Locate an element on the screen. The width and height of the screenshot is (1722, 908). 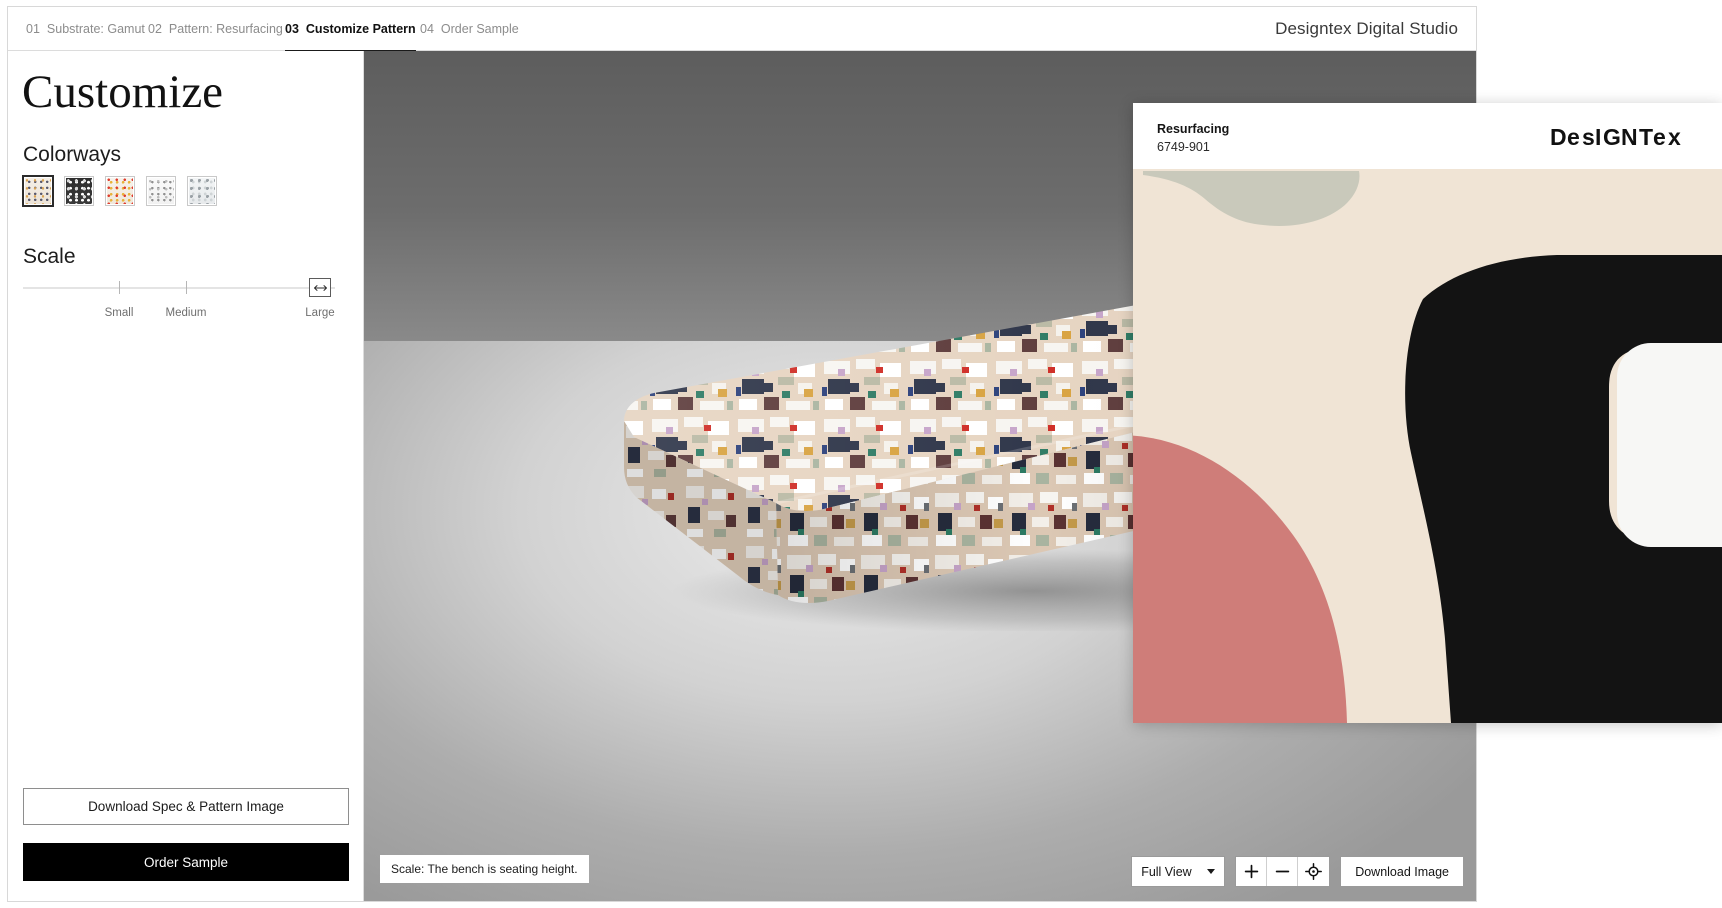
slider-label-medium: Medium is located at coordinates (186, 313).